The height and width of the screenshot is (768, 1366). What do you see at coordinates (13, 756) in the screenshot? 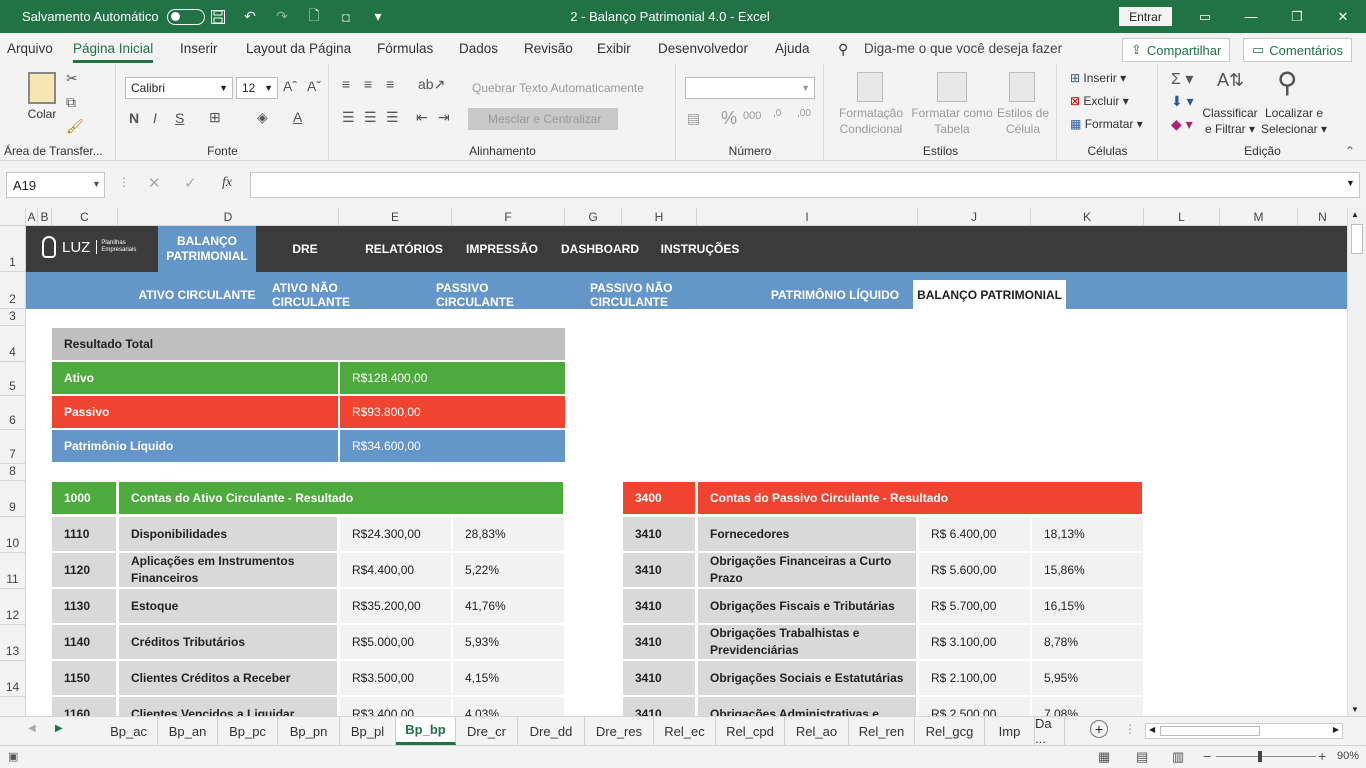
I see `macro-record-icon: ▣` at bounding box center [13, 756].